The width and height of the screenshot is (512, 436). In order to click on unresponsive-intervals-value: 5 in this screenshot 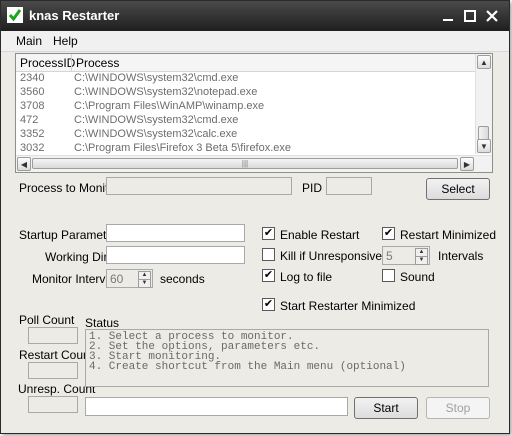, I will do `click(389, 256)`.